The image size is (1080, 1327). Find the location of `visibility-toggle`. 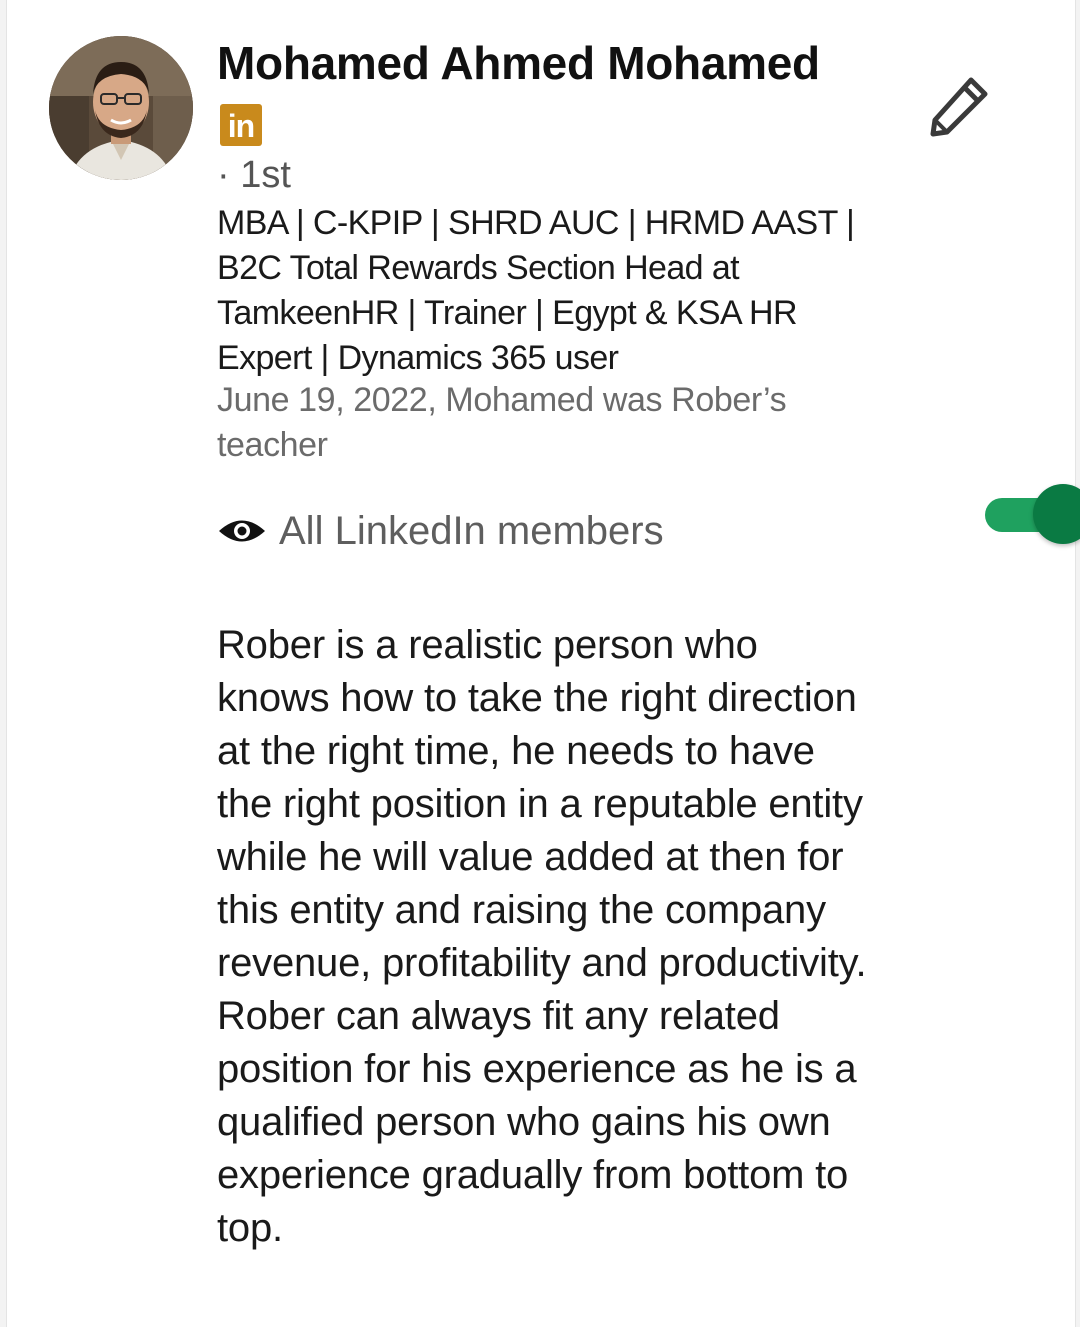

visibility-toggle is located at coordinates (1032, 515).